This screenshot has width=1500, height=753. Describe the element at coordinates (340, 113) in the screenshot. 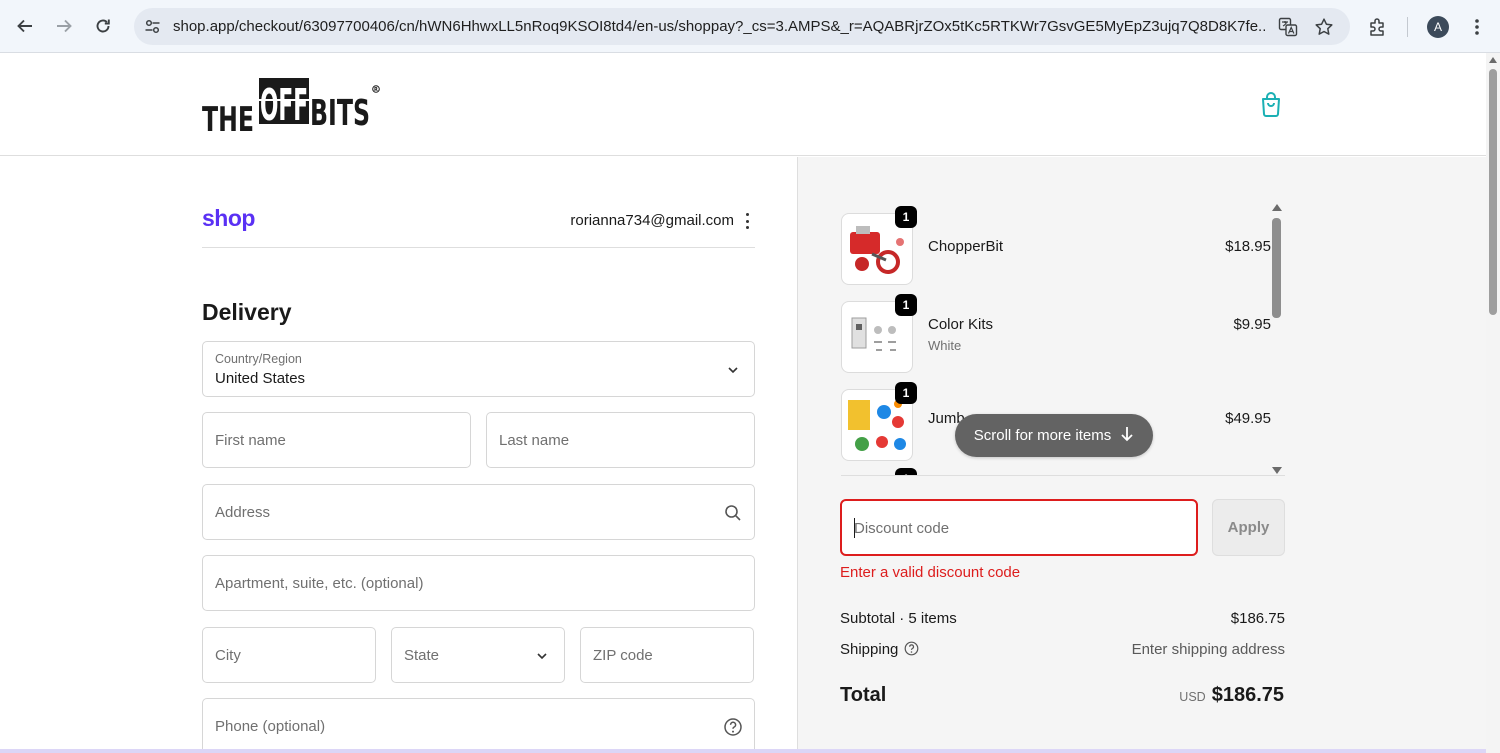

I see `svg-text: BITS` at that location.